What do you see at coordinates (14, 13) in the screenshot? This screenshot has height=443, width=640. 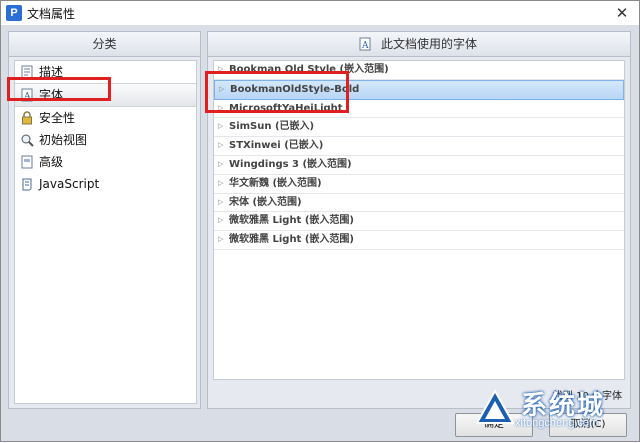 I see `app-icon: P` at bounding box center [14, 13].